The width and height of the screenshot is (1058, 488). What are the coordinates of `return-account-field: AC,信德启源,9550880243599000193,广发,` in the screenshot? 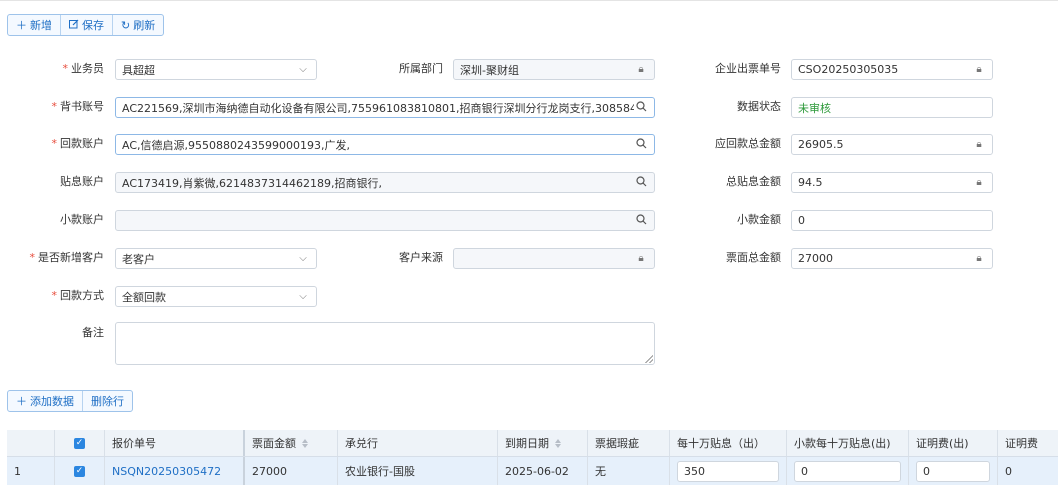 It's located at (385, 144).